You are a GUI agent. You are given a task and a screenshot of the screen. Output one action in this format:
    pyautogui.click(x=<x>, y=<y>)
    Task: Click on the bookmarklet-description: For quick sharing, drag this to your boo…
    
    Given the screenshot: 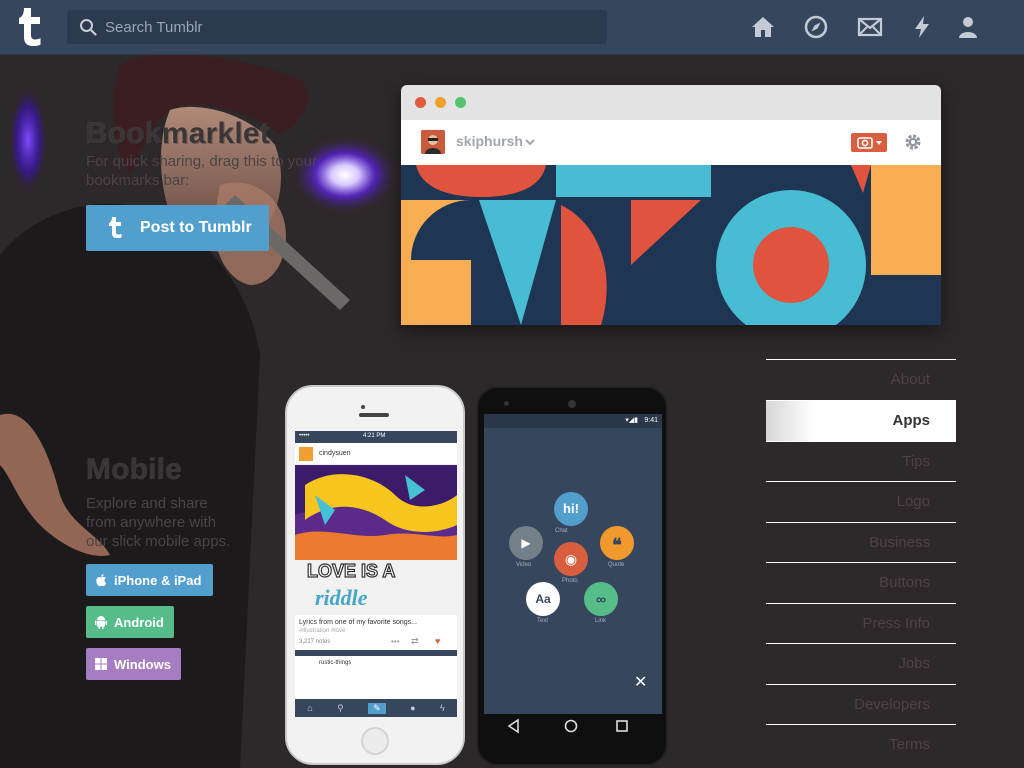 What is the action you would take?
    pyautogui.click(x=201, y=171)
    